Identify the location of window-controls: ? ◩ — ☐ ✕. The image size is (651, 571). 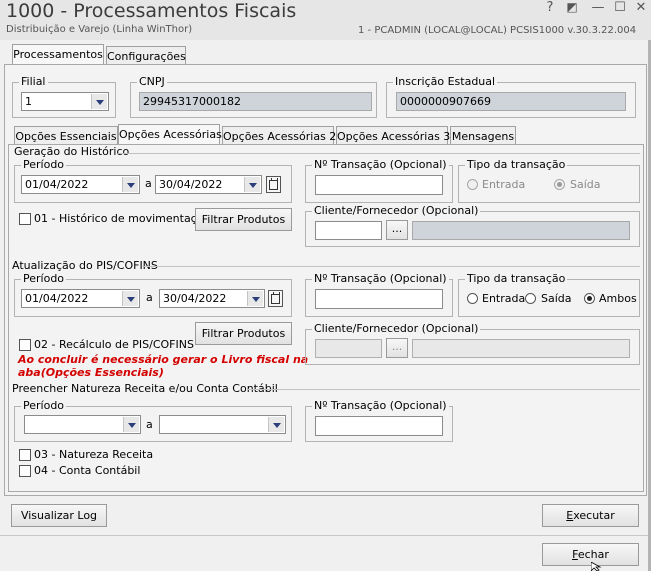
(595, 9).